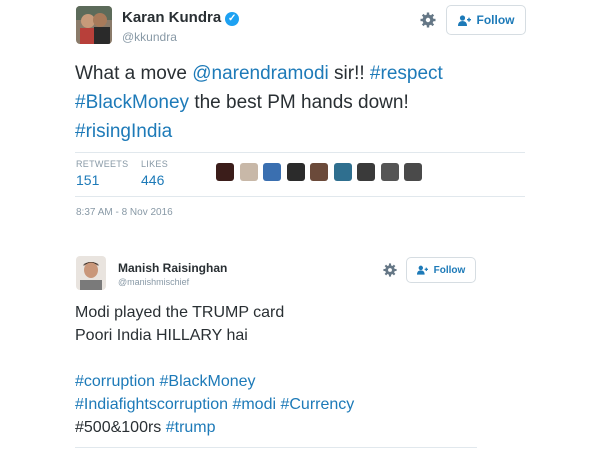  What do you see at coordinates (152, 180) in the screenshot?
I see `likes-count: 446` at bounding box center [152, 180].